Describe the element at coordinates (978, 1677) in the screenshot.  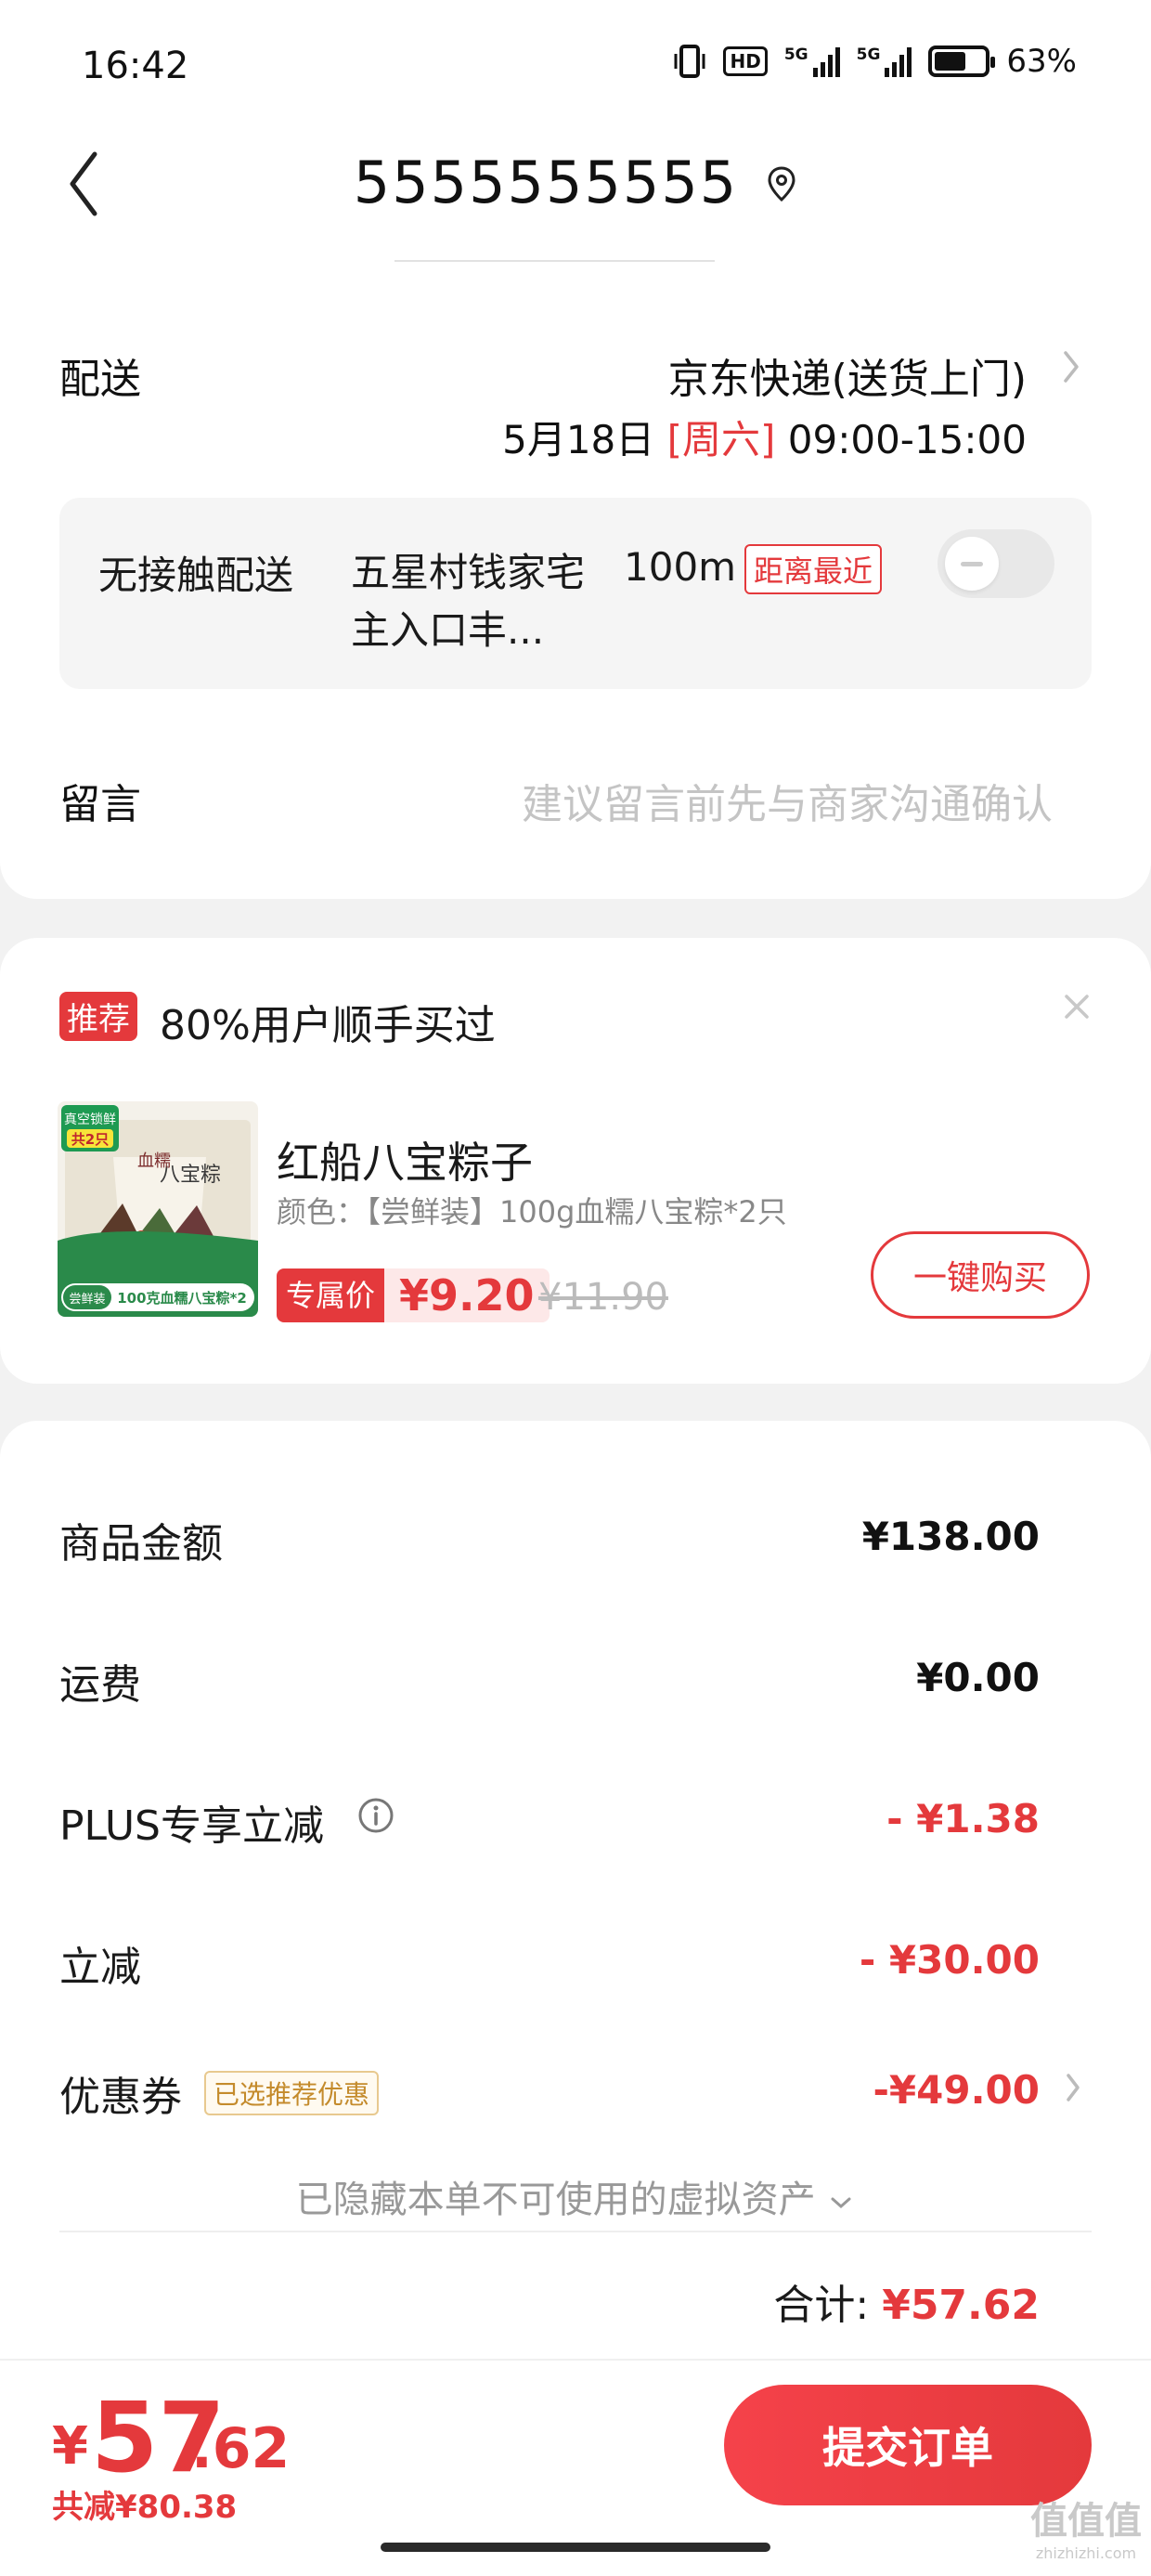
I see `shipping-value: ¥0.00` at that location.